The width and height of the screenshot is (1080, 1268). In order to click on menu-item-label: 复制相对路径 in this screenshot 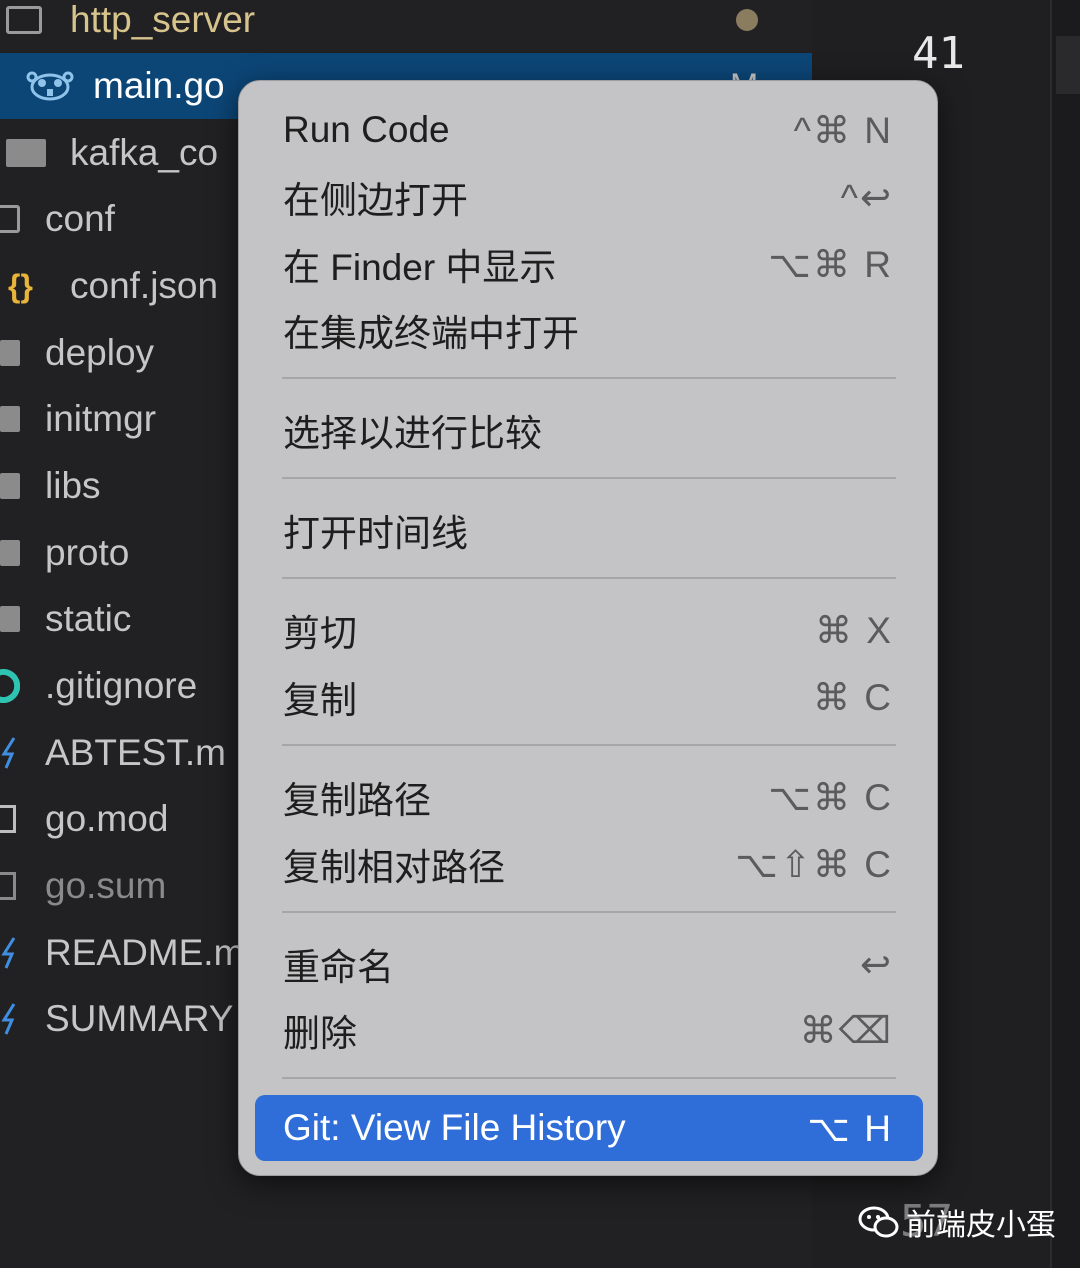, I will do `click(394, 867)`.